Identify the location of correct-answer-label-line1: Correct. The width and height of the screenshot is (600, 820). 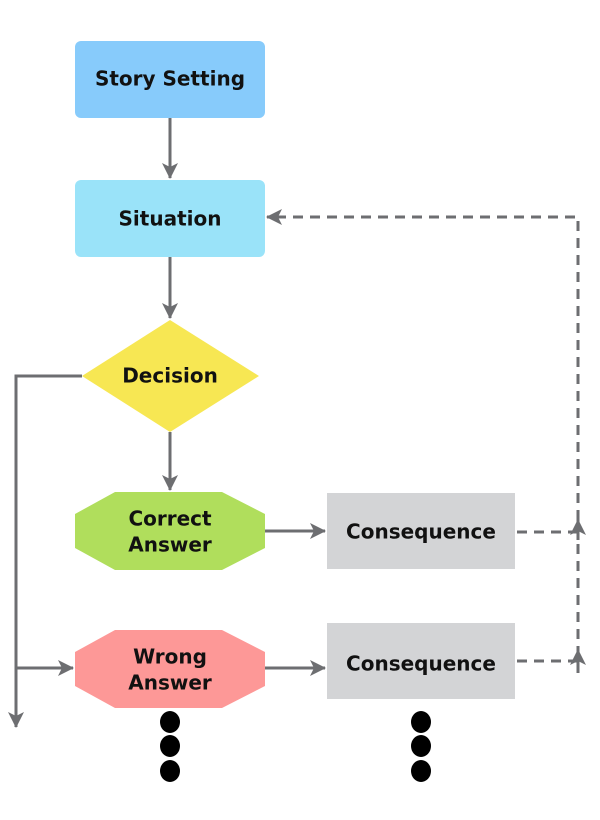
(170, 519).